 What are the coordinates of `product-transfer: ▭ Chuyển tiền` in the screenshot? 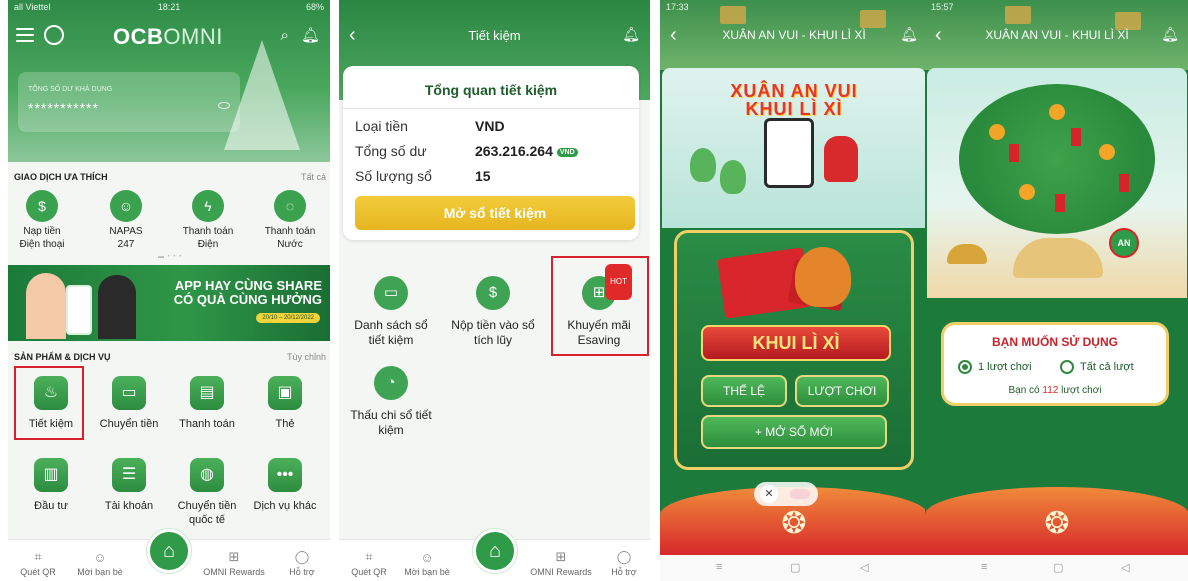 It's located at (129, 404).